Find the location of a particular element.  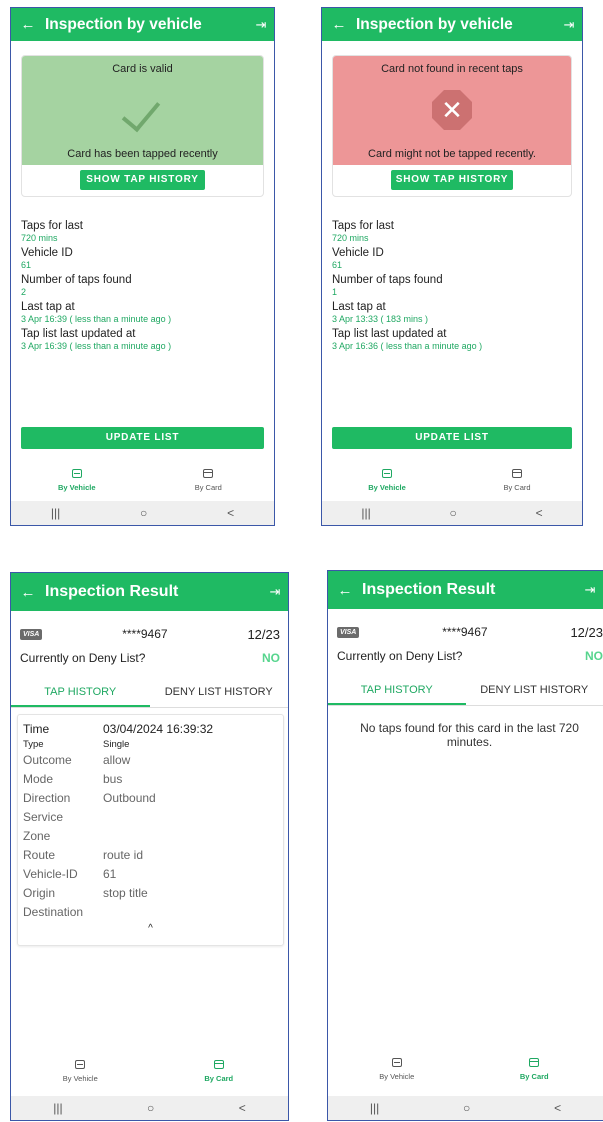

app-bar: ← Inspection by vehicle ⇥ is located at coordinates (452, 24).